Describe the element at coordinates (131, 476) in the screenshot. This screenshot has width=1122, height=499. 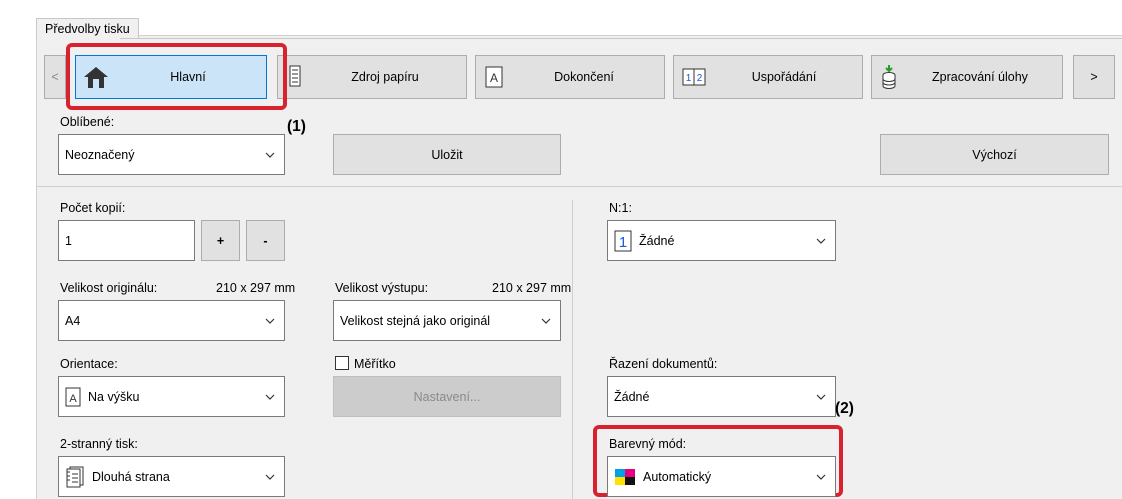
I see `duplex-value: Dlouhá strana` at that location.